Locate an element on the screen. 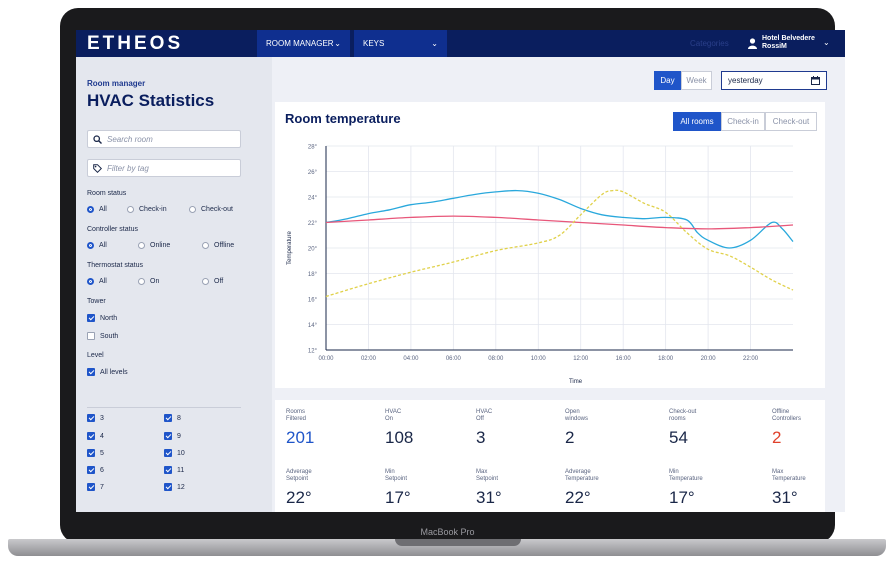 This screenshot has height=568, width=894. controller-status-online: Online is located at coordinates (154, 245).